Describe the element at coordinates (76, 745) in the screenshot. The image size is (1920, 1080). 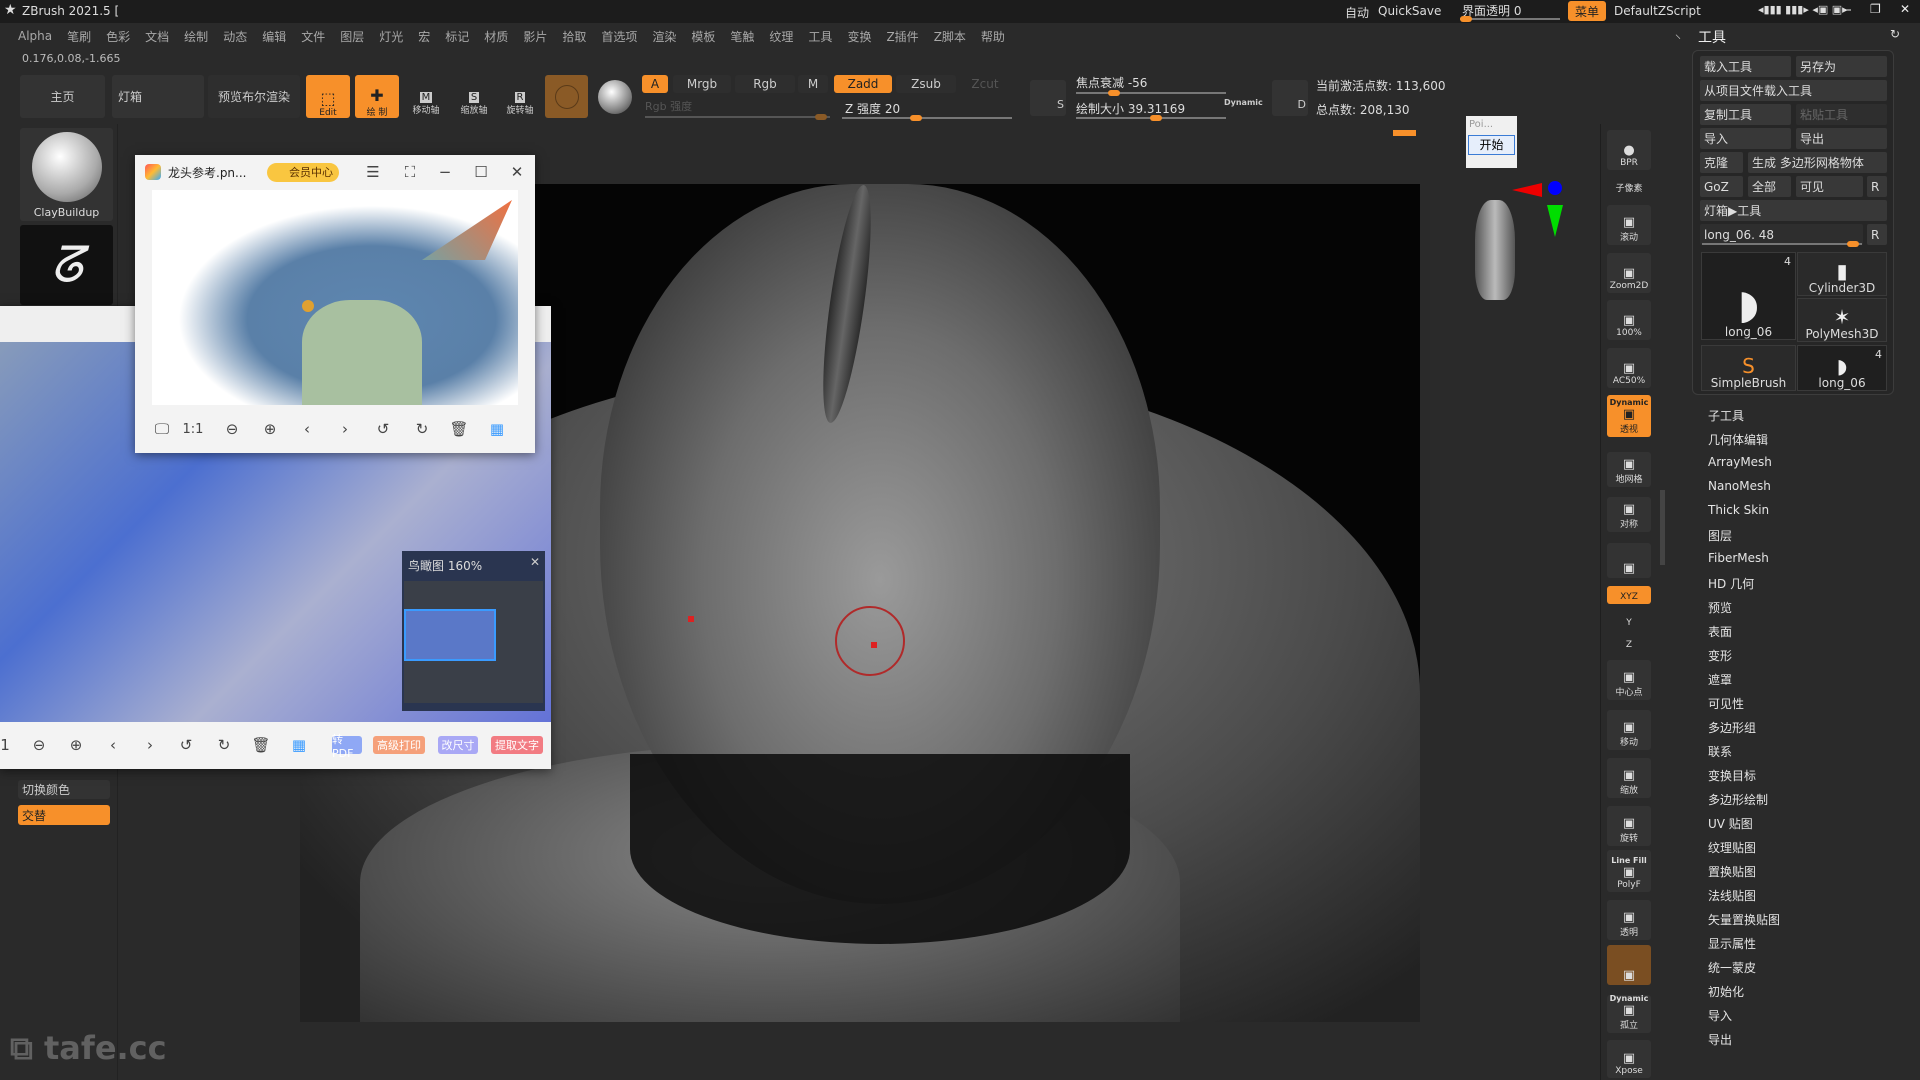
I see `zoom-in-icon: ⊕` at that location.